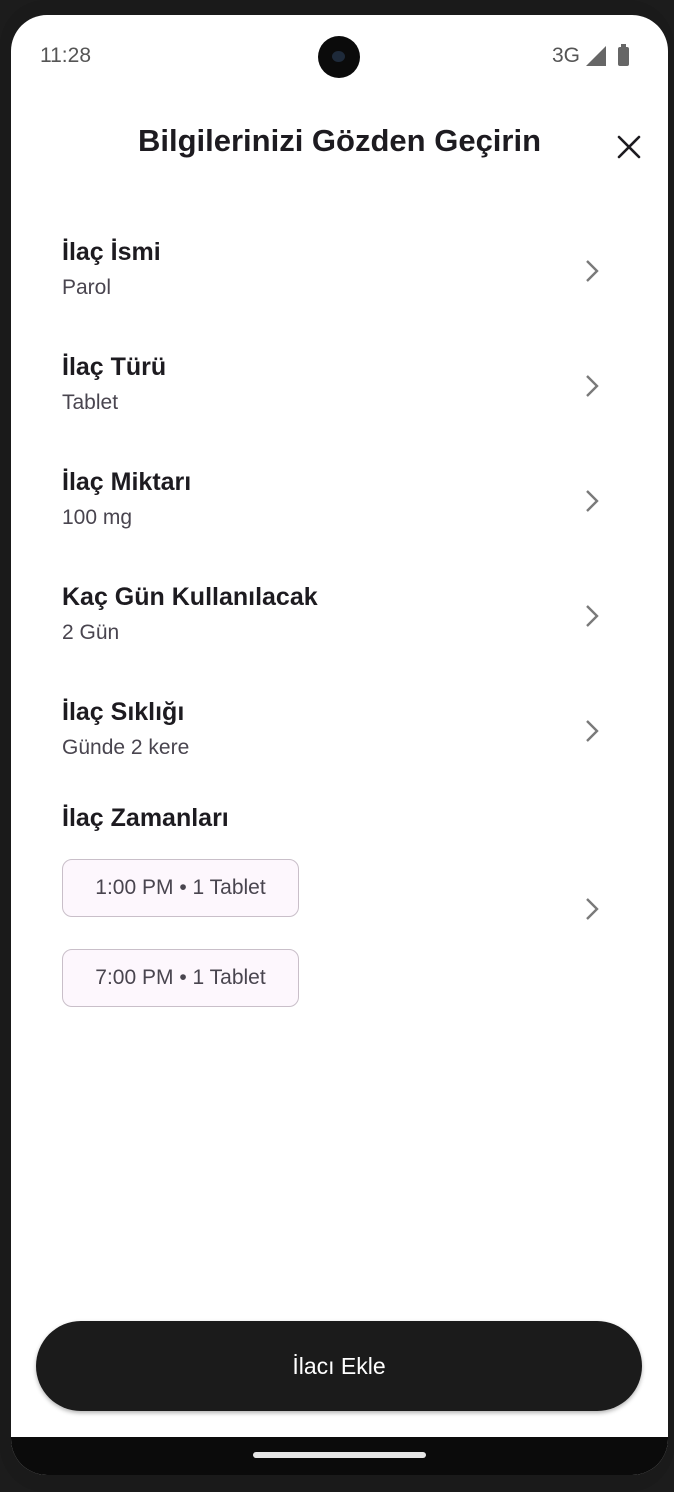 The image size is (674, 1492). I want to click on row-value: Tablet, so click(90, 402).